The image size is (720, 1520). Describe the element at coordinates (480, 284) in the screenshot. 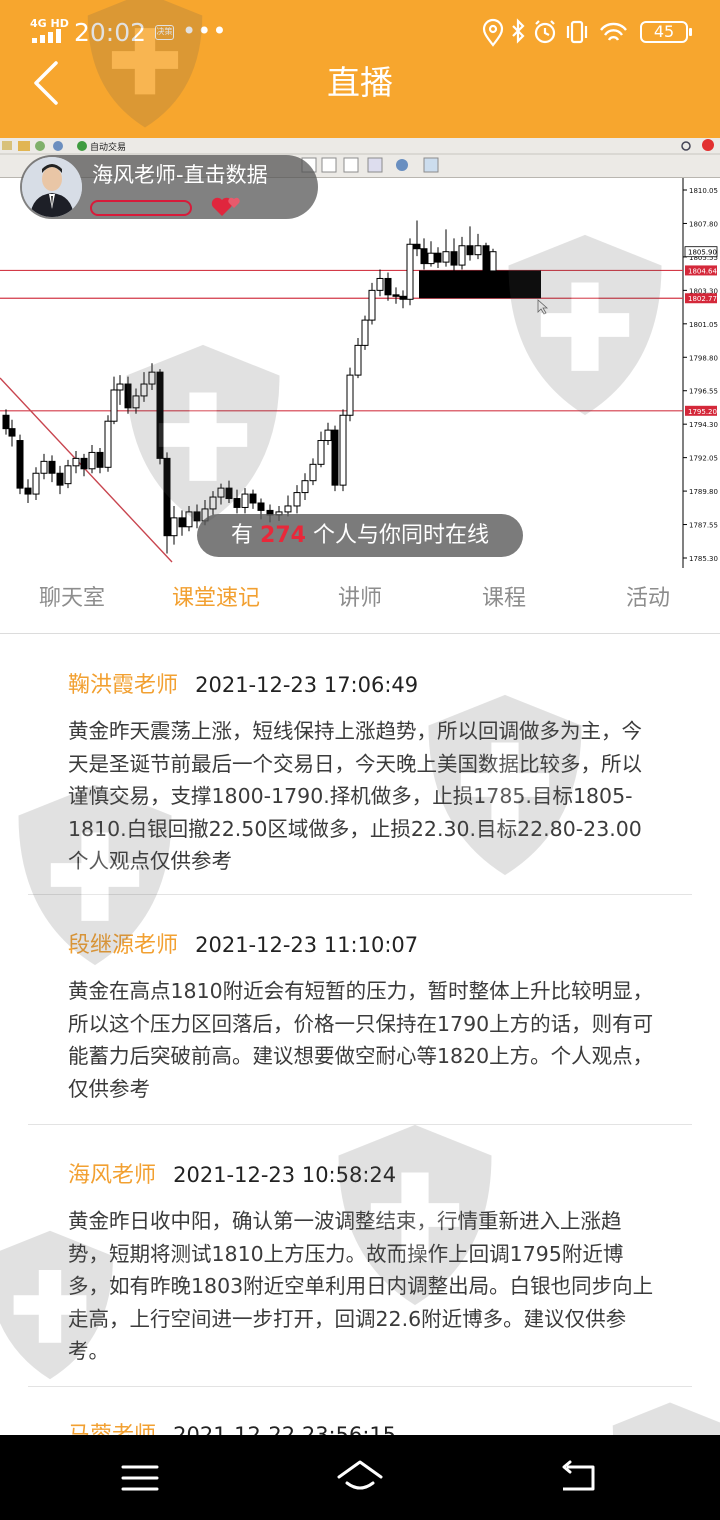

I see `drawn-zone` at that location.